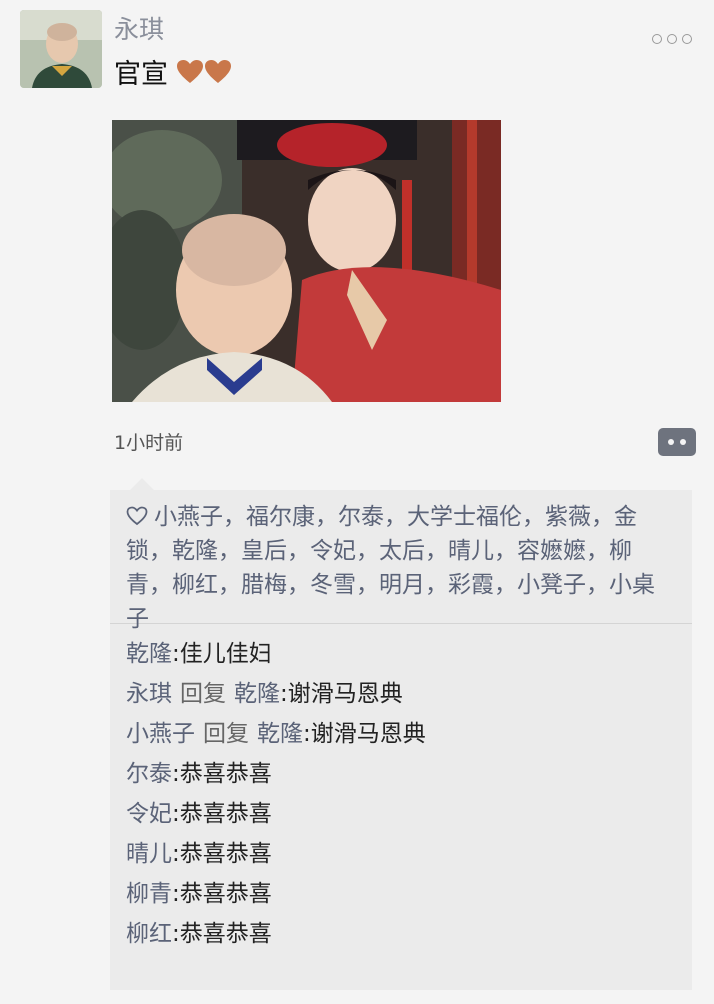  Describe the element at coordinates (149, 774) in the screenshot. I see `commenter-name: 尔泰` at that location.